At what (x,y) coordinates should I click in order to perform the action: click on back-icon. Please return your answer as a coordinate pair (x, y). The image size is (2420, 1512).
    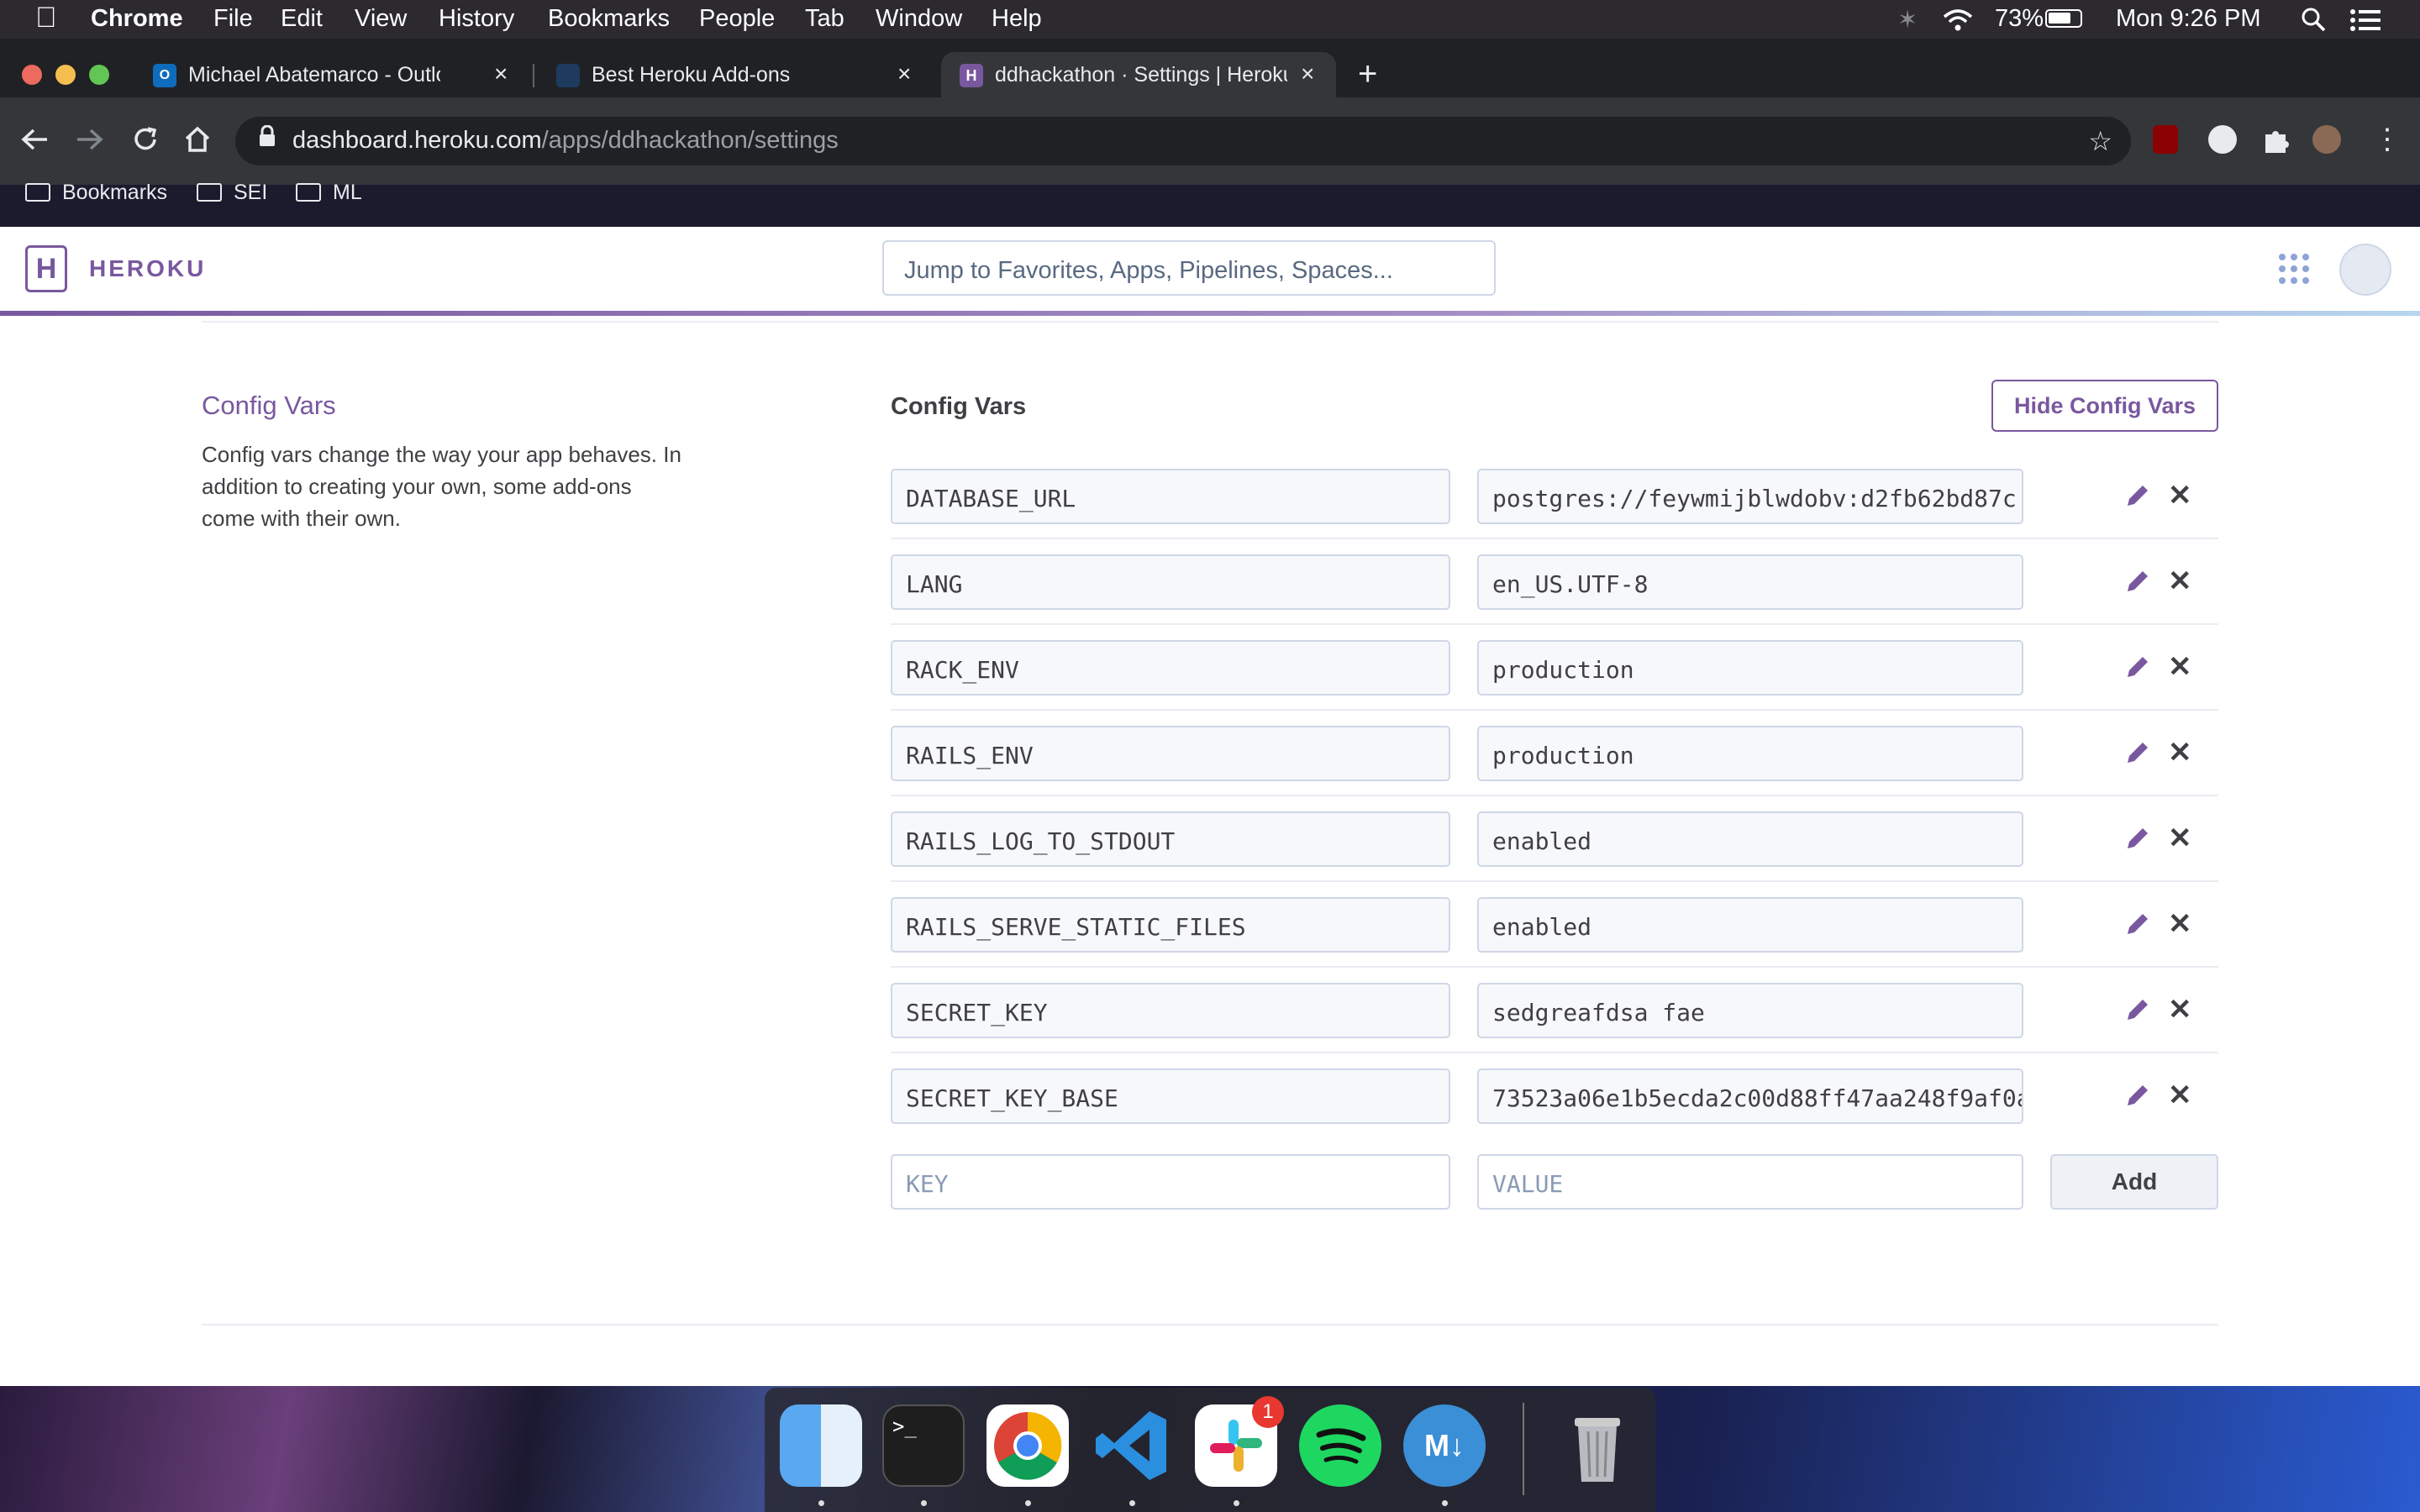
    Looking at the image, I should click on (34, 139).